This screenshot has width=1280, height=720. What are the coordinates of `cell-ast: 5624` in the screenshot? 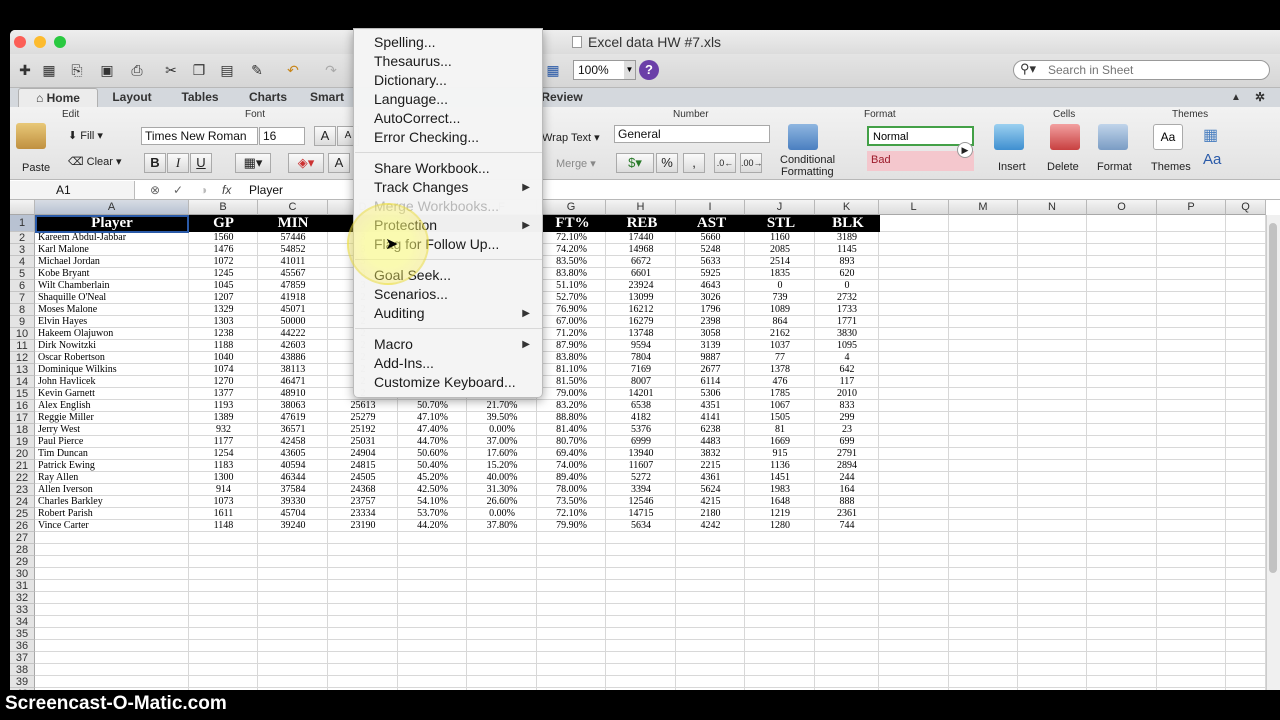 It's located at (710, 490).